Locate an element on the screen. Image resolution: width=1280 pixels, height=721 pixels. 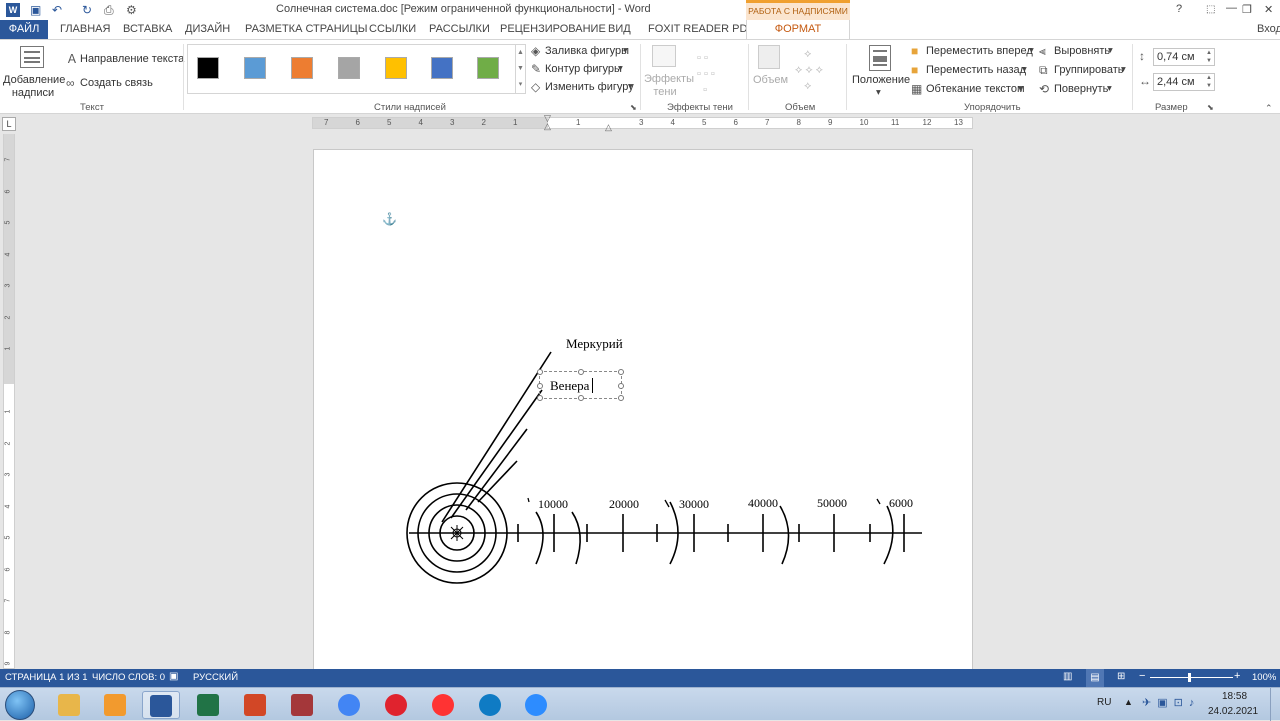
text-direction-button: Направление текста is located at coordinates (132, 59).